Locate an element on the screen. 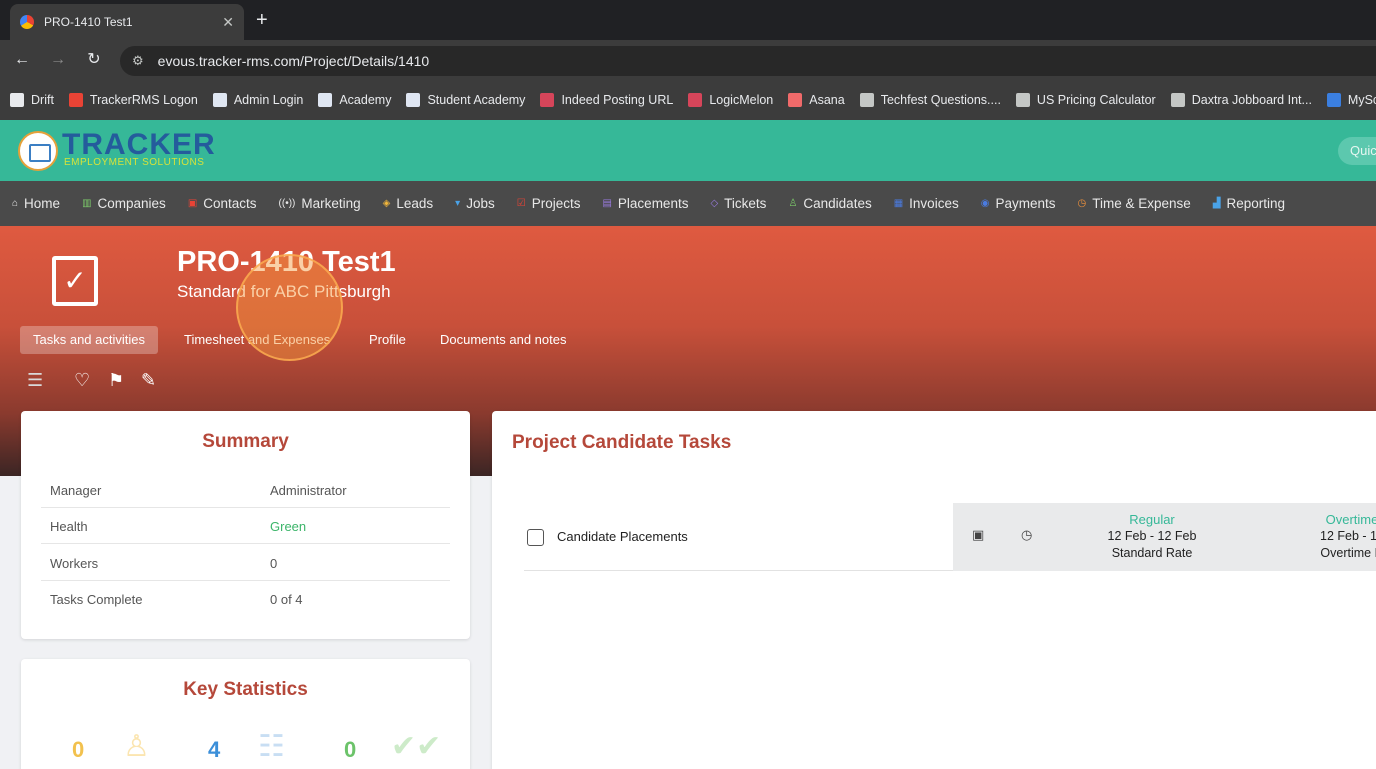  reload-icon: ↻ is located at coordinates (94, 60).